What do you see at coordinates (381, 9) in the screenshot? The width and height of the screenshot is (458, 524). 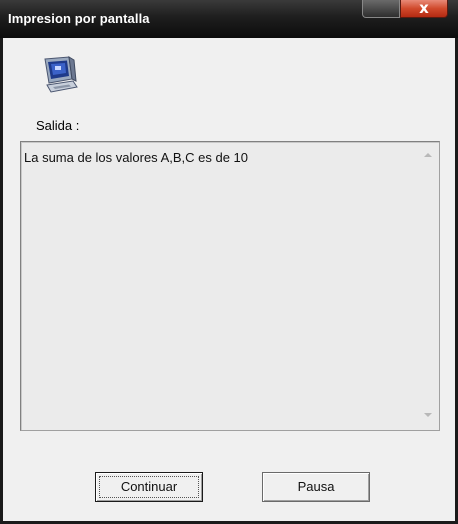 I see `minimize-button` at bounding box center [381, 9].